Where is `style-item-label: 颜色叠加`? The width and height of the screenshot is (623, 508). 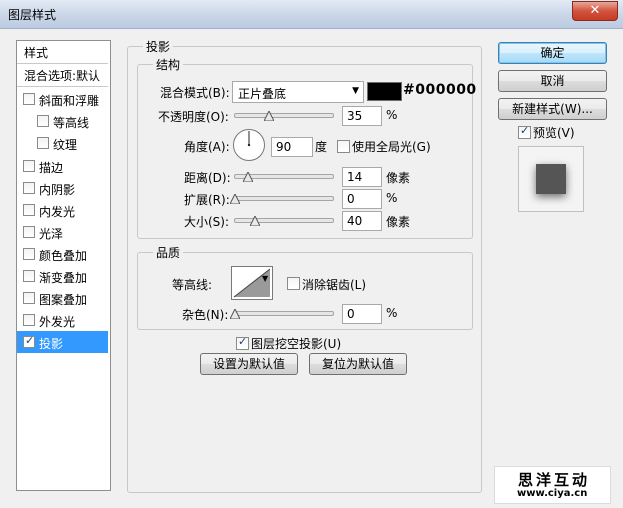 style-item-label: 颜色叠加 is located at coordinates (63, 256).